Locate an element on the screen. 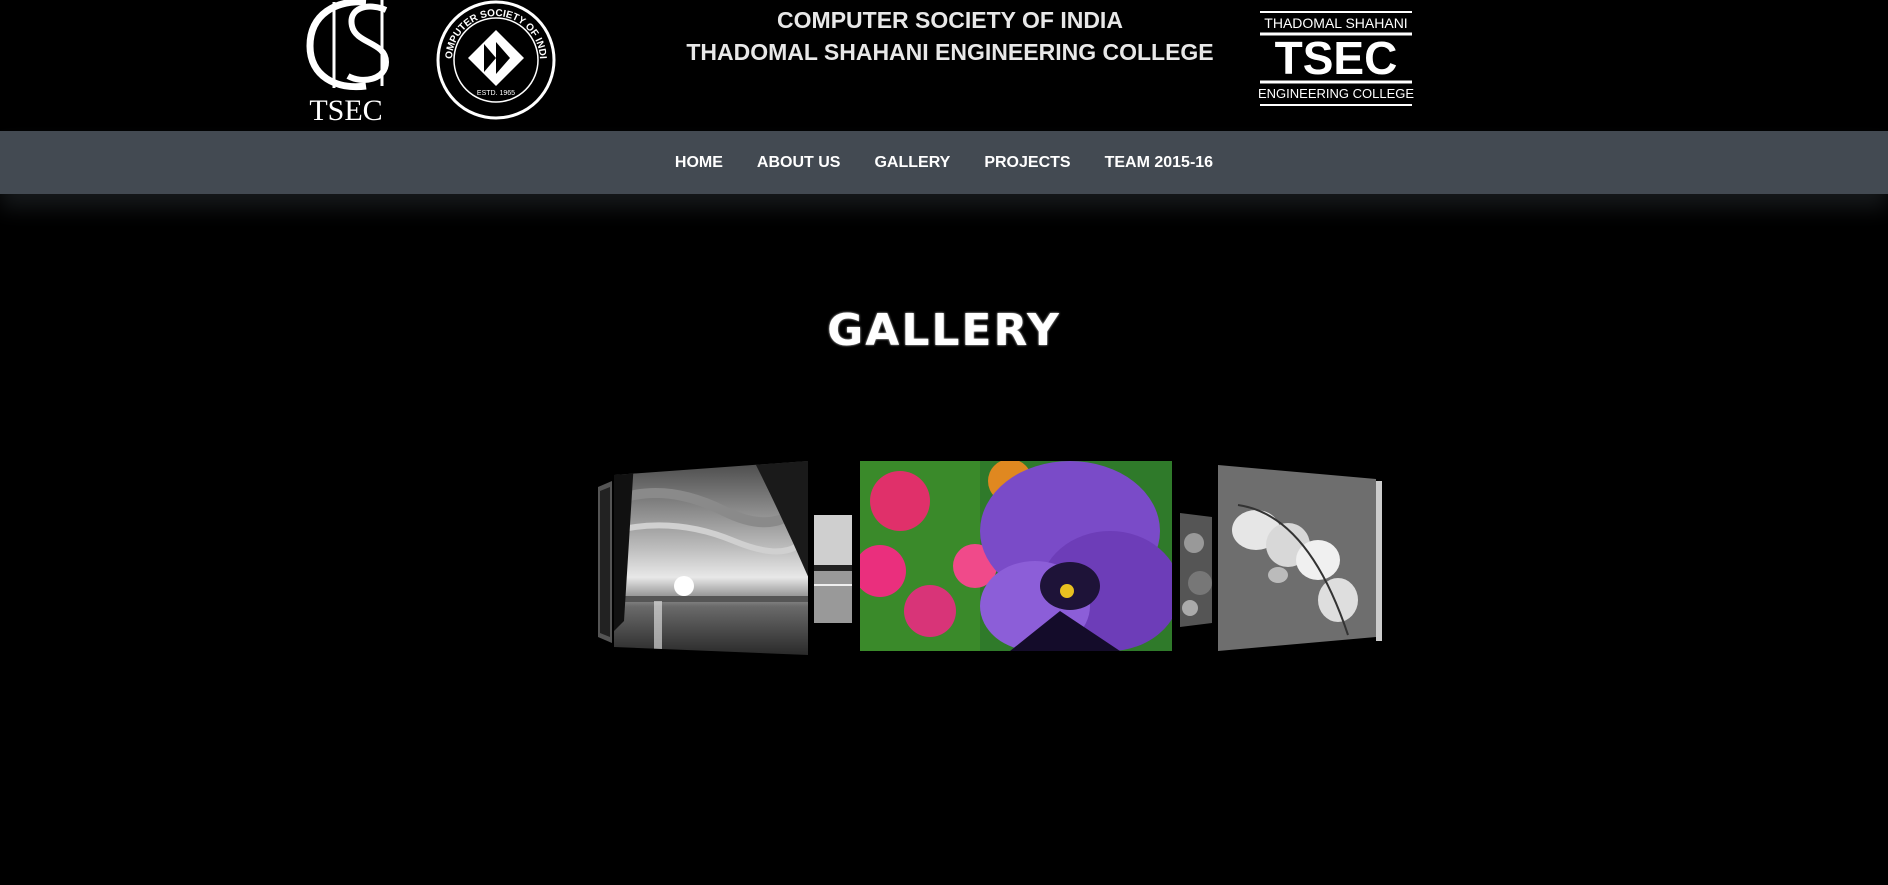 Image resolution: width=1888 pixels, height=885 pixels. header-title-line2: THADOMAL SHAHANI ENGINEERING COLLEGE is located at coordinates (950, 52).